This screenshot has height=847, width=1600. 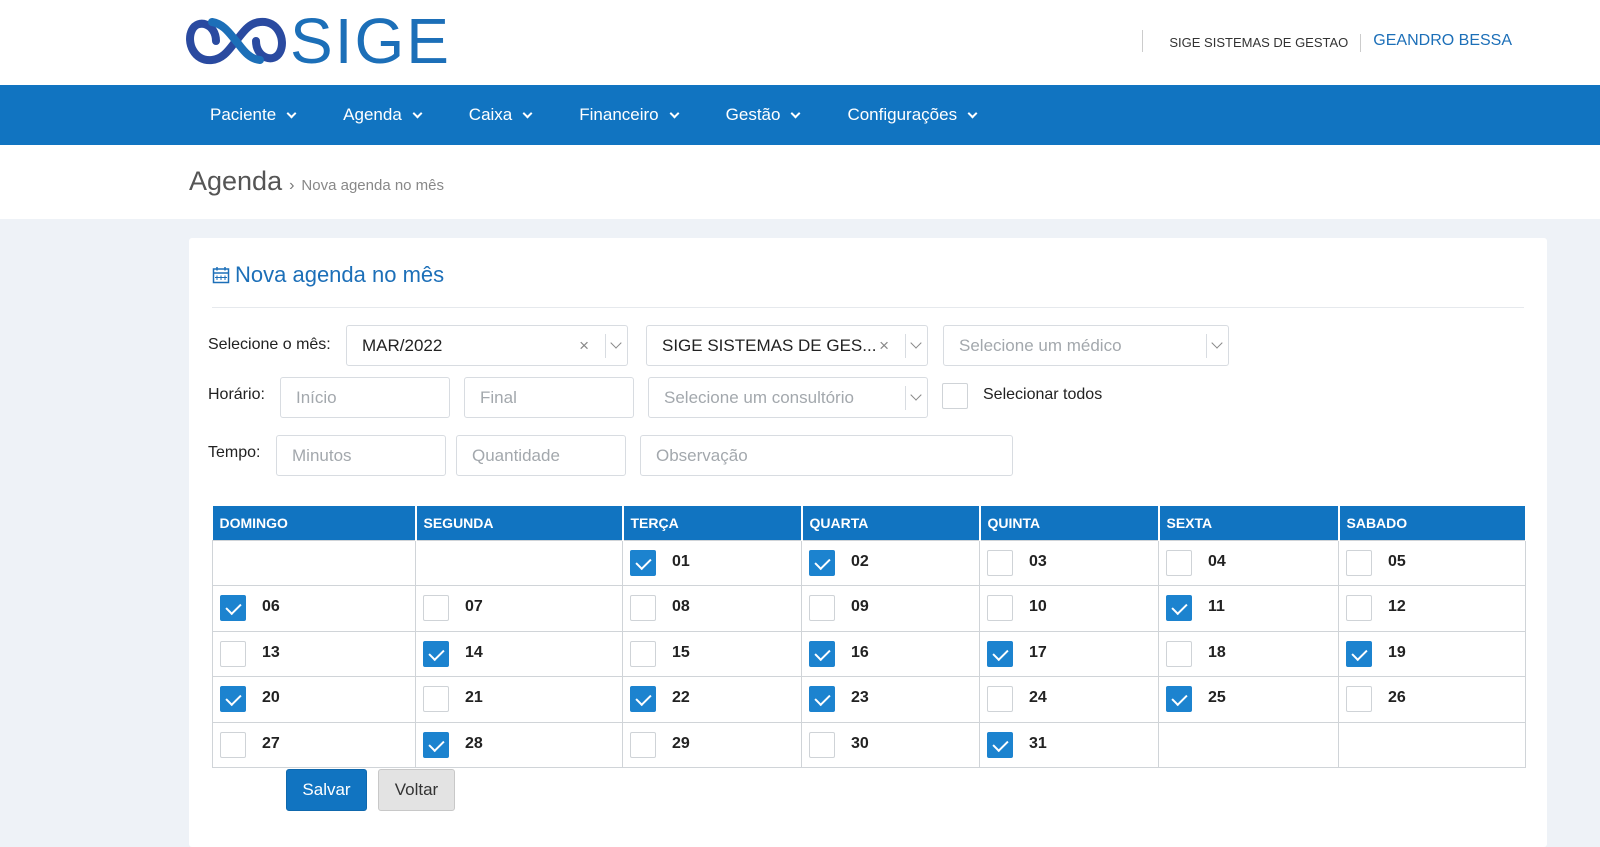 I want to click on select-all-checkbox, so click(x=955, y=396).